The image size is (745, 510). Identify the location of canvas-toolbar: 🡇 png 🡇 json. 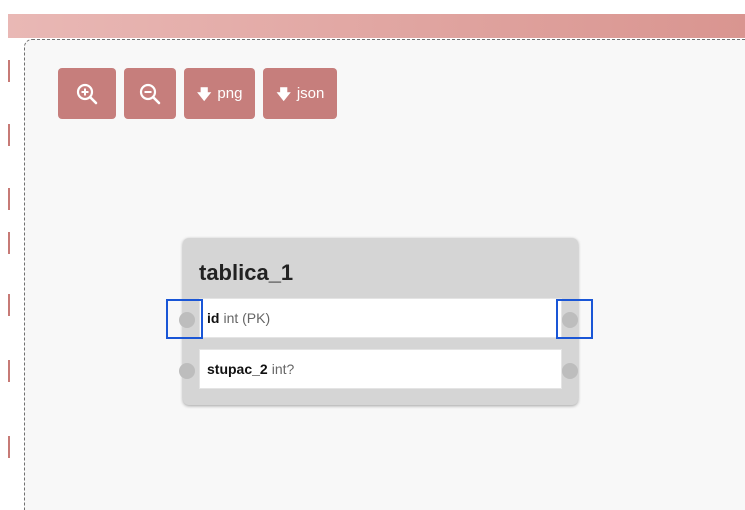
(198, 93).